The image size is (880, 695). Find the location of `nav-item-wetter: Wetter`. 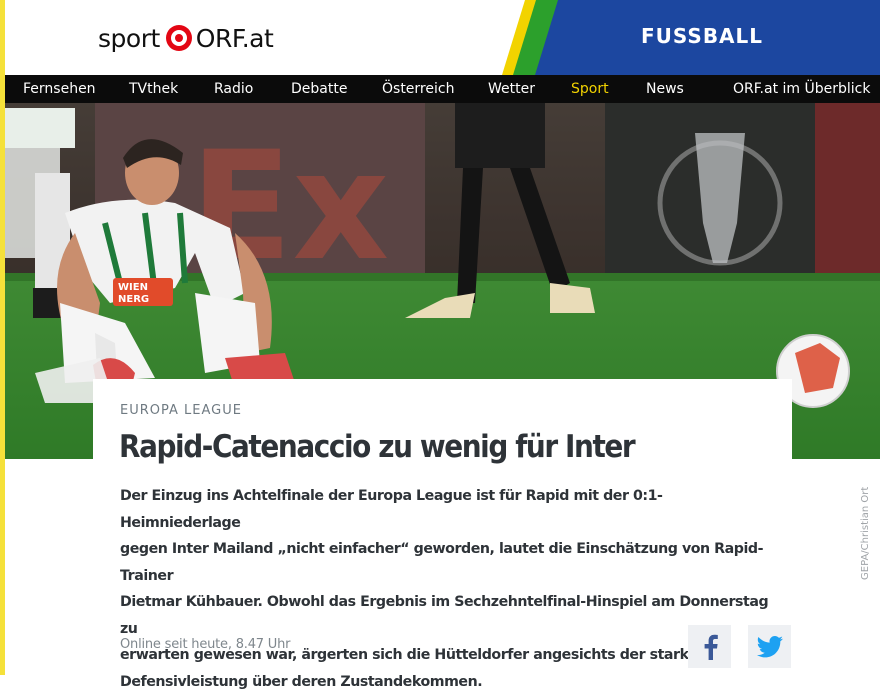

nav-item-wetter: Wetter is located at coordinates (511, 89).